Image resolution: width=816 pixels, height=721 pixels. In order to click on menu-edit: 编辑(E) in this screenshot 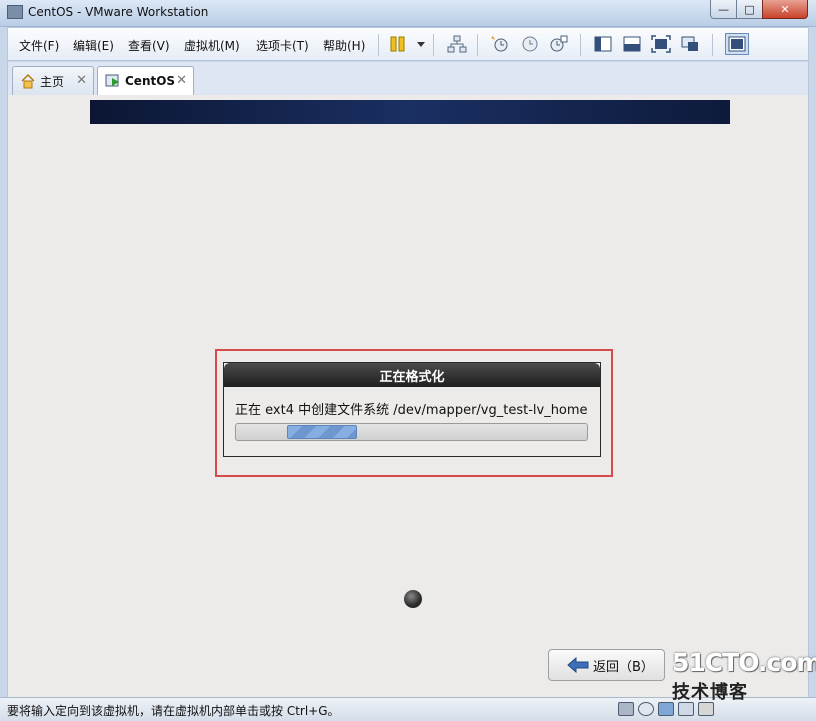, I will do `click(93, 45)`.